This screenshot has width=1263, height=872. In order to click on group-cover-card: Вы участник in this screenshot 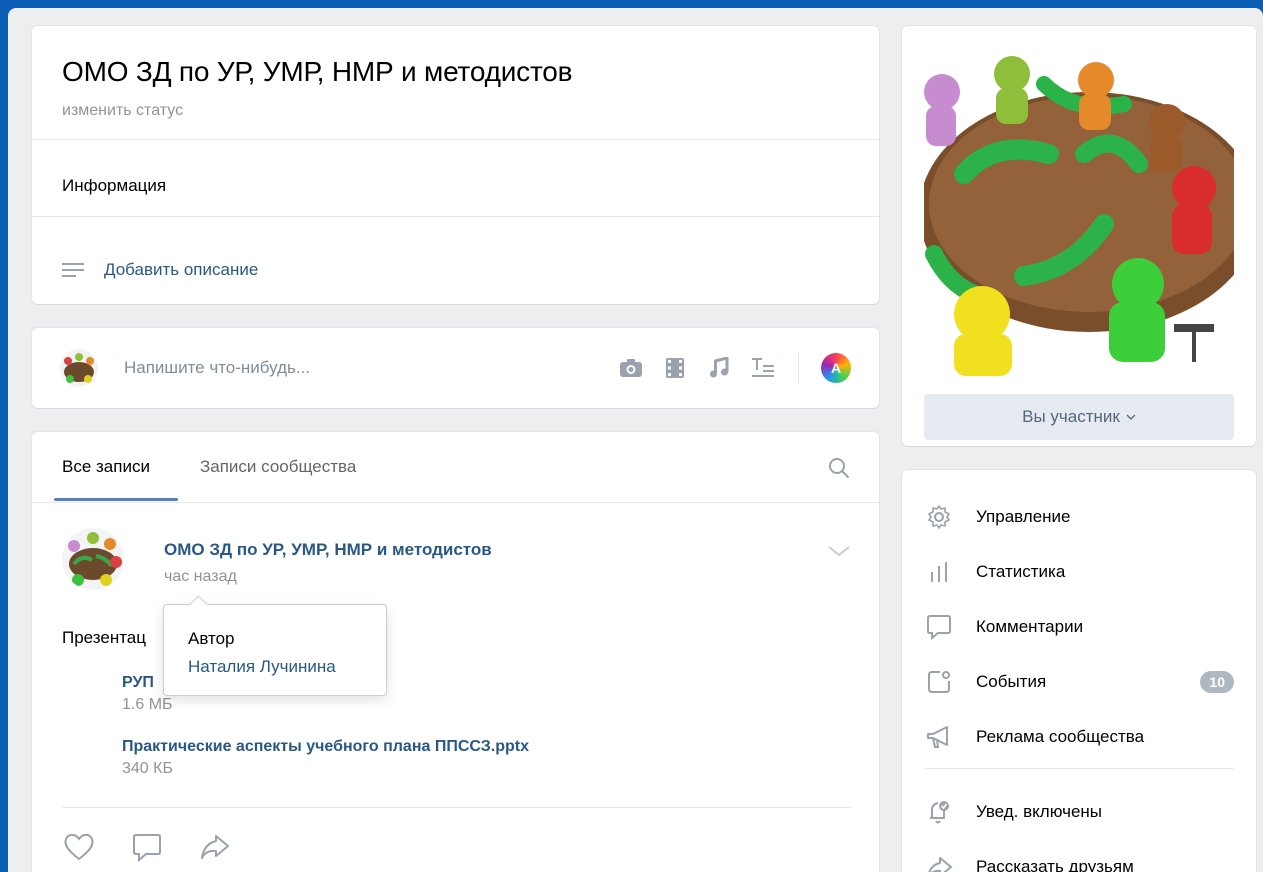, I will do `click(1079, 236)`.